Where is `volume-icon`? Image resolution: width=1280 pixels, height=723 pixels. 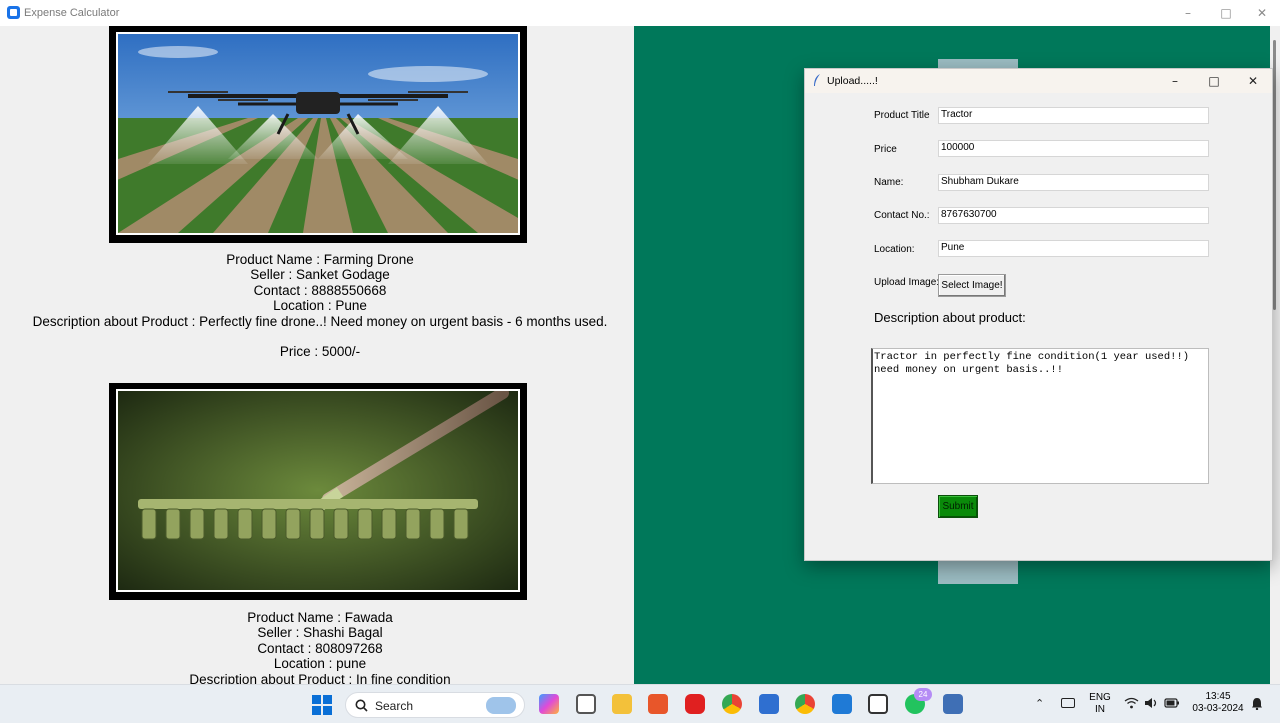 volume-icon is located at coordinates (1151, 703).